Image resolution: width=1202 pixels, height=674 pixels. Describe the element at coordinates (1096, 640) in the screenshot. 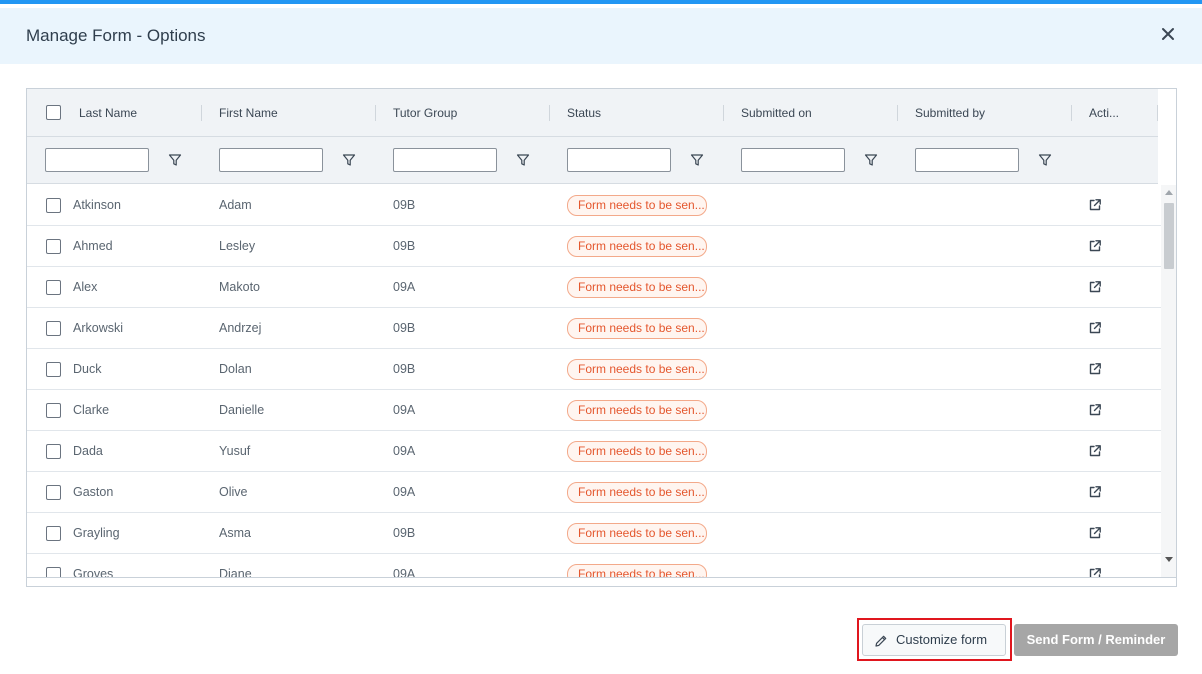

I see `send-form-reminder-button: Send Form / Reminder` at that location.